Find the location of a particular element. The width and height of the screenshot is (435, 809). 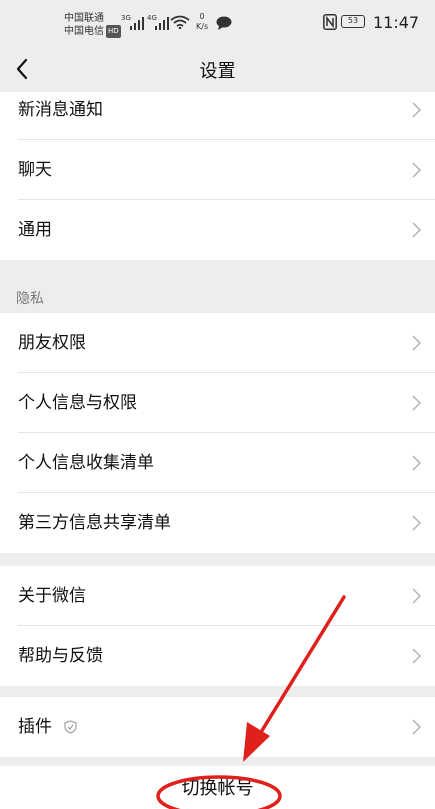

speed-value: 0 is located at coordinates (202, 16).